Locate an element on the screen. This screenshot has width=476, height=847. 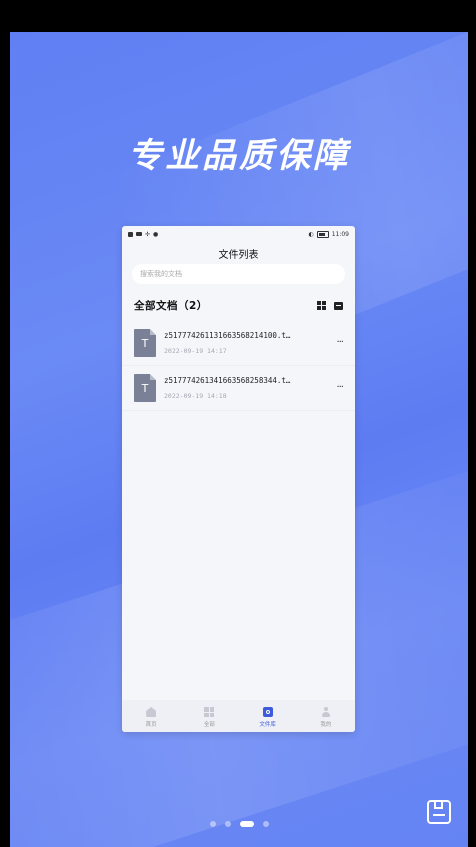
view-toggle-icon is located at coordinates (321, 305).